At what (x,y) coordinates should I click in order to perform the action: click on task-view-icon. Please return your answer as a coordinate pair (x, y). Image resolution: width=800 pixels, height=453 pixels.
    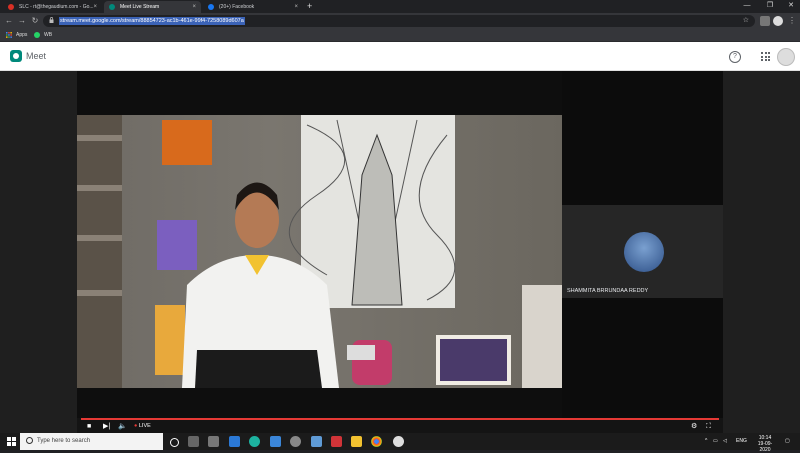
    Looking at the image, I should click on (193, 441).